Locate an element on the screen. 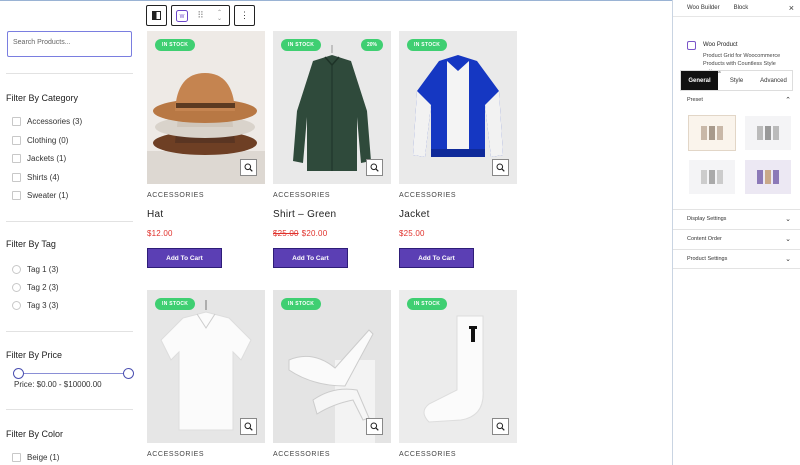  display-settings-section: Display Settings ⌄ is located at coordinates (736, 219).